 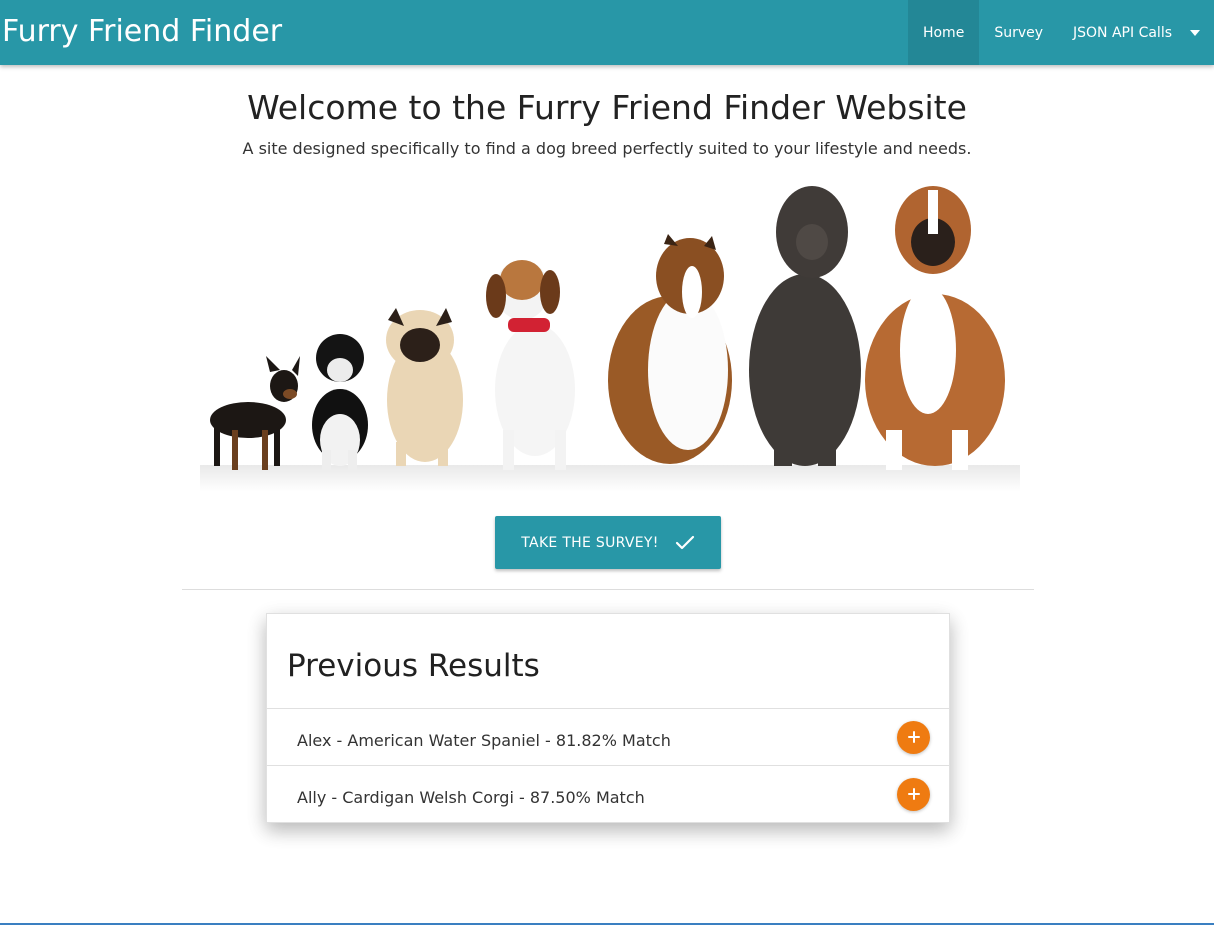 I want to click on nav-link-survey: Survey, so click(x=1018, y=32).